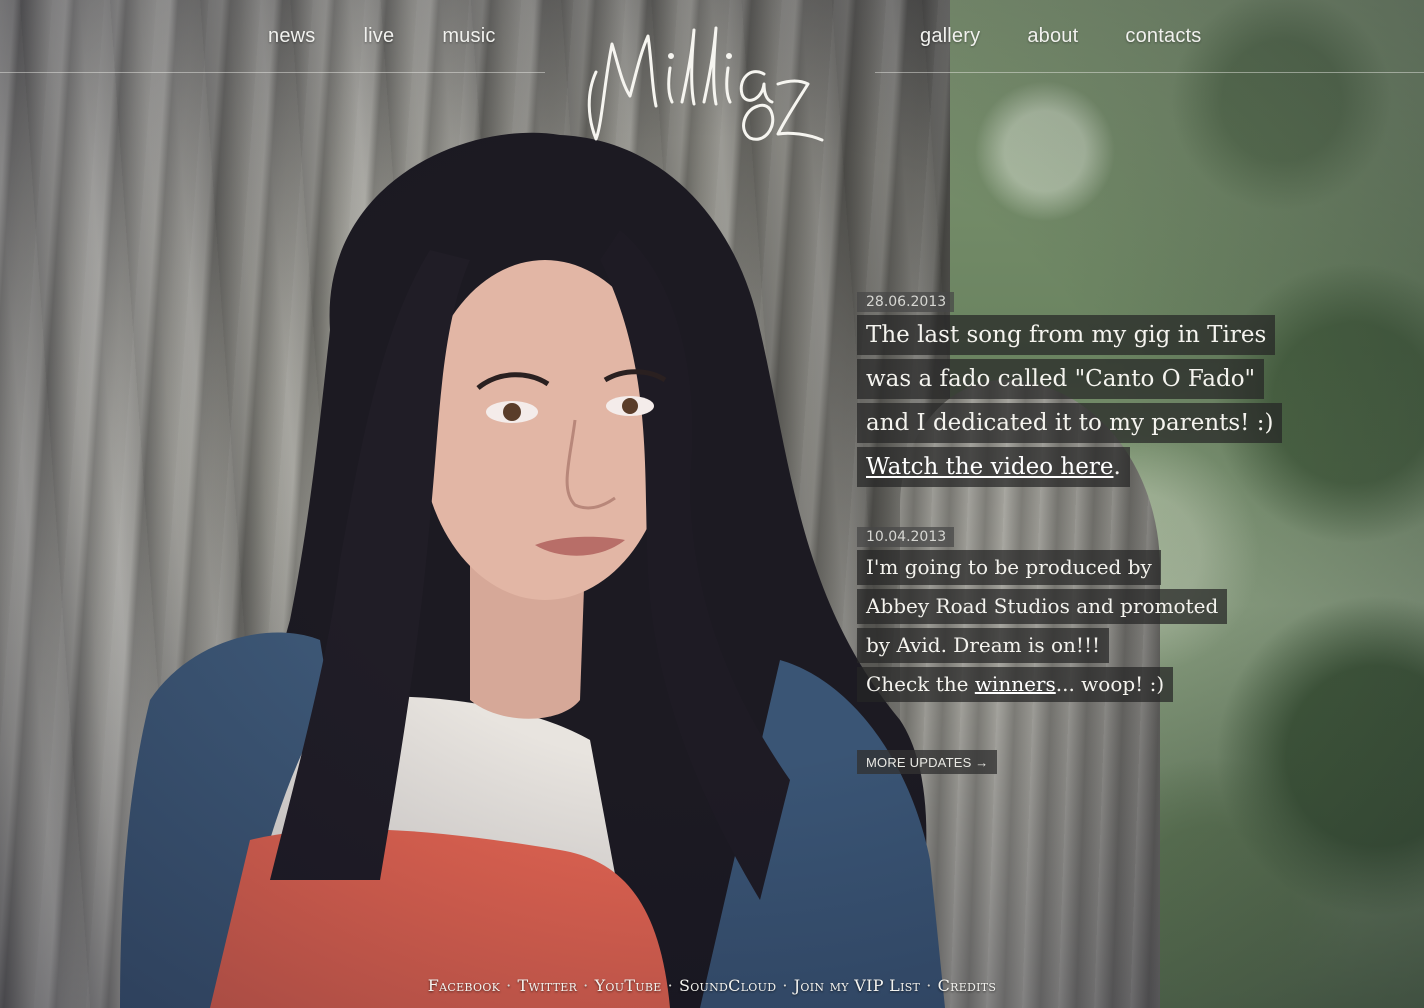 The height and width of the screenshot is (1008, 1424). Describe the element at coordinates (468, 36) in the screenshot. I see `nav-music: music` at that location.